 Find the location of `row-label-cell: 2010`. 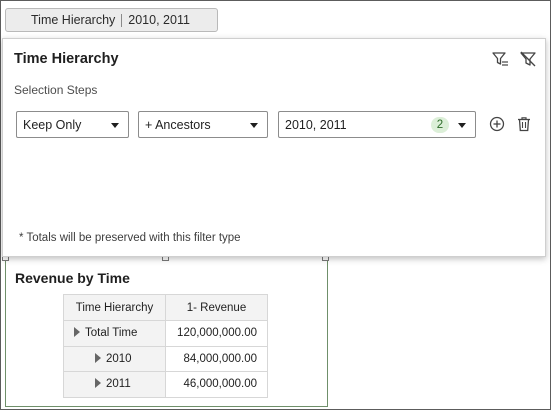

row-label-cell: 2010 is located at coordinates (114, 358).